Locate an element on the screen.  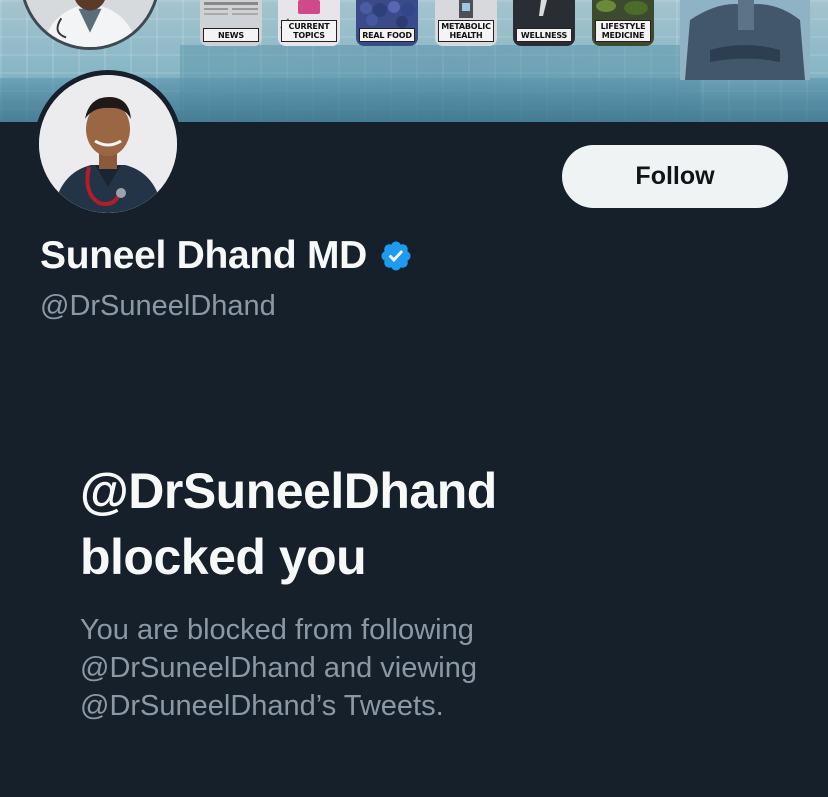
banner-tile-label: NEWS is located at coordinates (231, 35).